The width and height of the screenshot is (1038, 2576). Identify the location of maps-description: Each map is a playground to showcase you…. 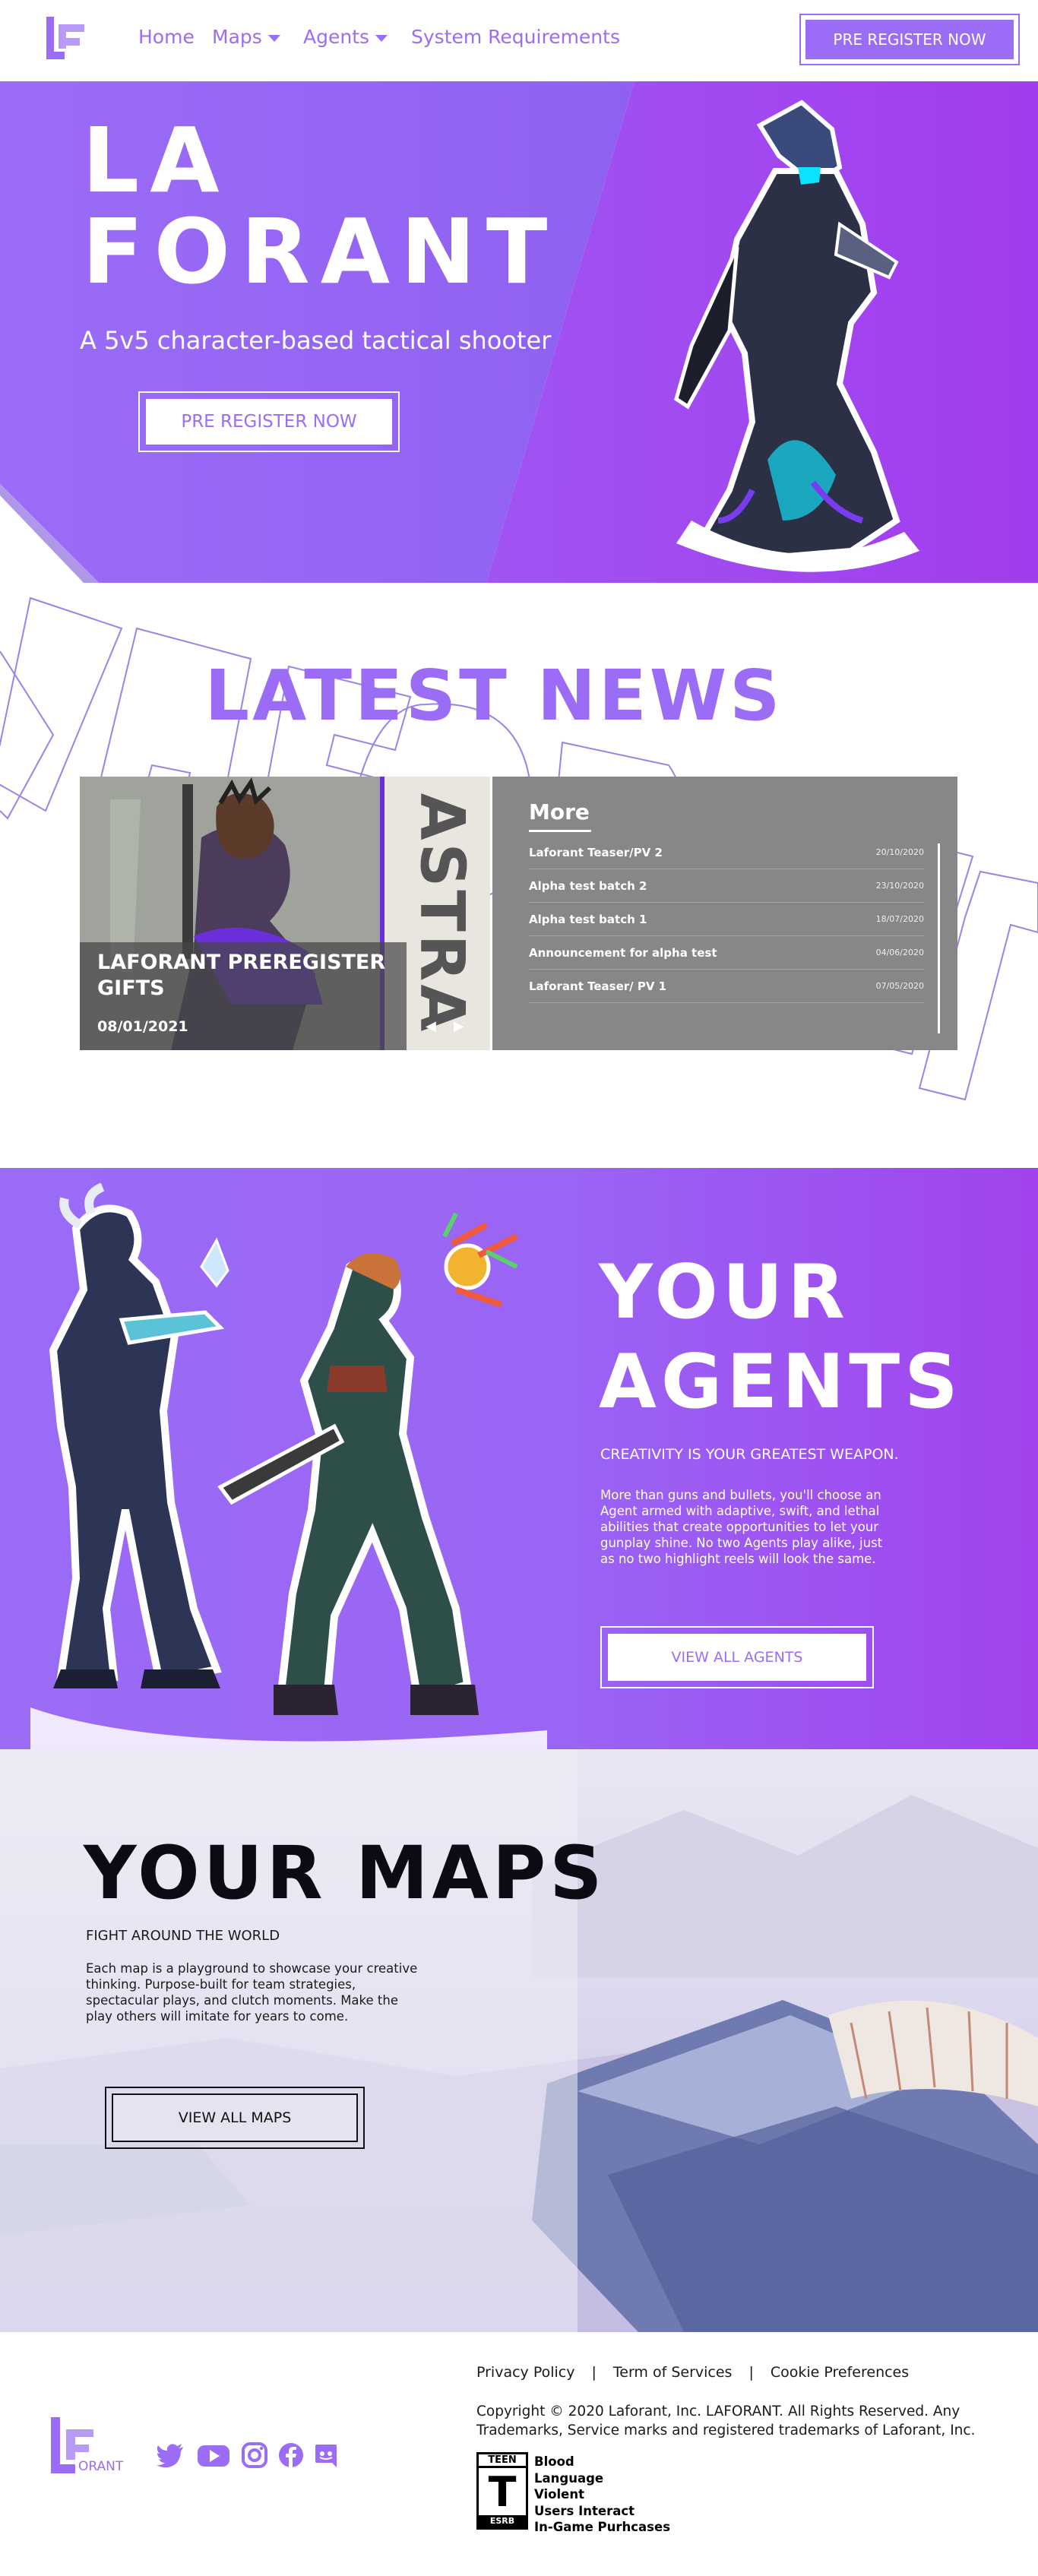
(252, 1992).